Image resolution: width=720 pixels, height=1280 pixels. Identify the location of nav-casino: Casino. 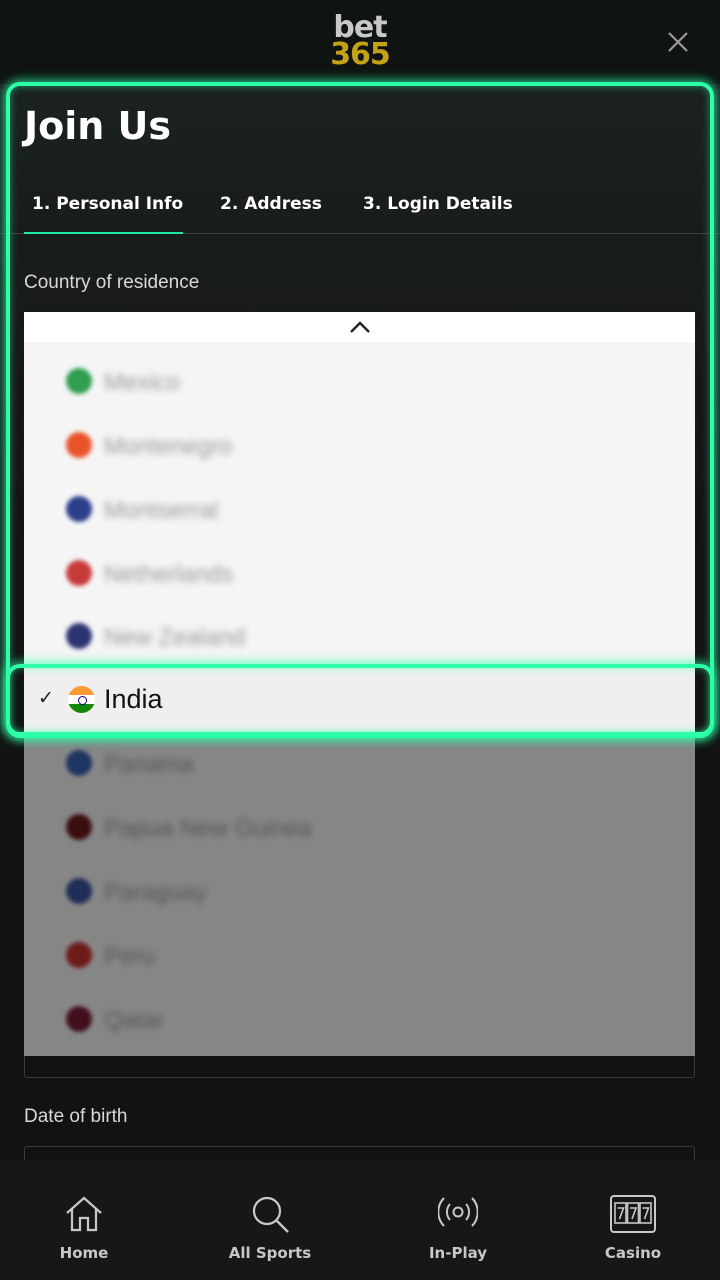
(633, 1220).